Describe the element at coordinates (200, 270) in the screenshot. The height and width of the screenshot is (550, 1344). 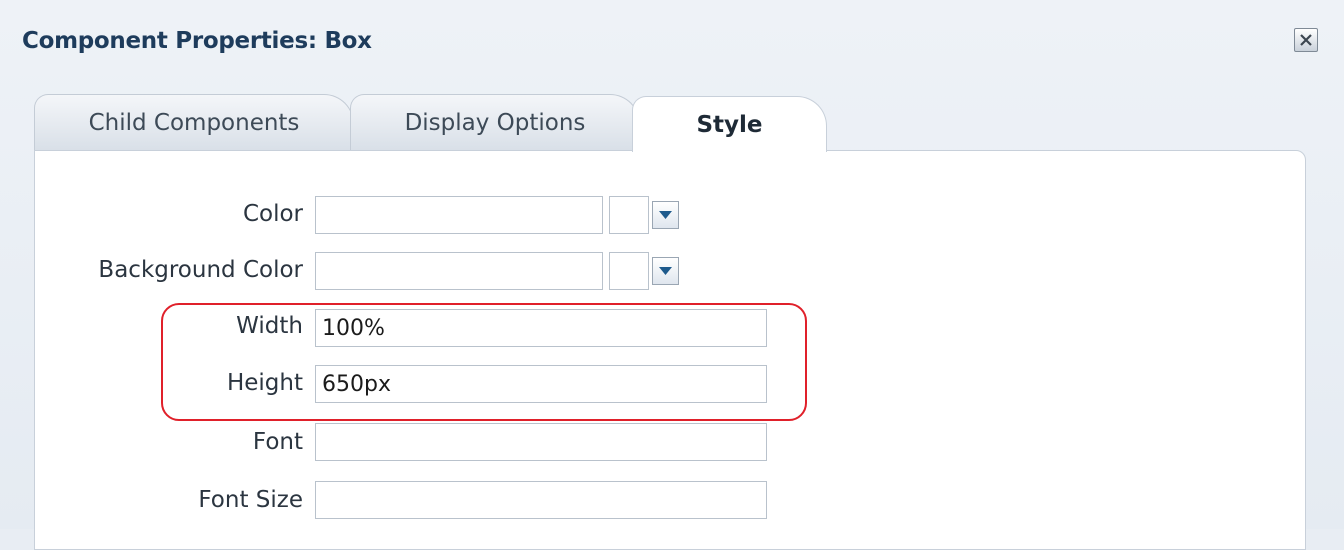
I see `background-color-label: Background Color` at that location.